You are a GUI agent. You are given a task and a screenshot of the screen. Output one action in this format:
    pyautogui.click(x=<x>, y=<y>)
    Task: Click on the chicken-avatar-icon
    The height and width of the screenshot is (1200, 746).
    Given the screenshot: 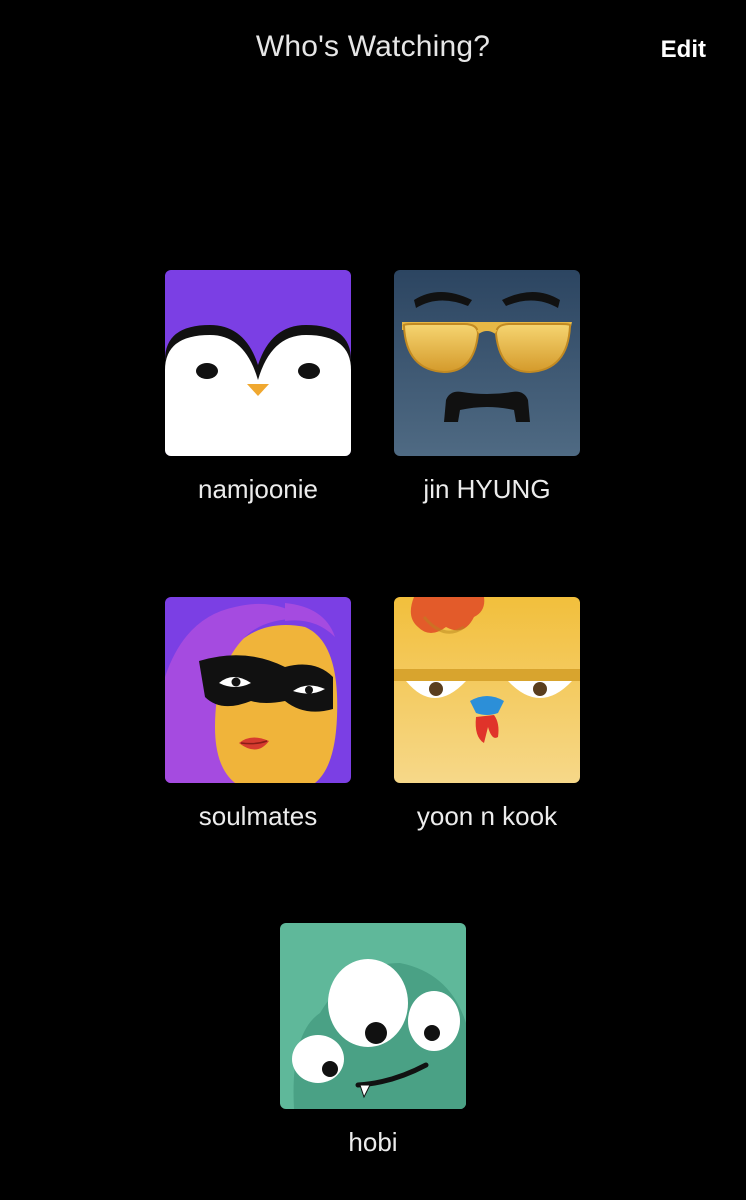 What is the action you would take?
    pyautogui.click(x=487, y=690)
    